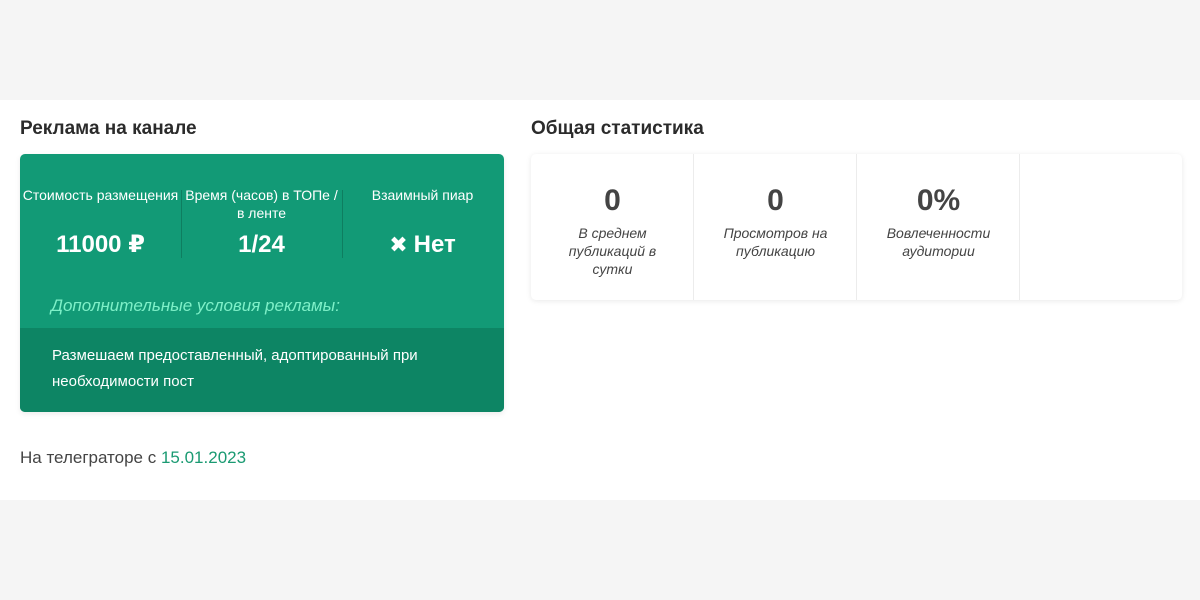  I want to click on ad-mutual-value-wrap: ✖ Нет, so click(422, 245).